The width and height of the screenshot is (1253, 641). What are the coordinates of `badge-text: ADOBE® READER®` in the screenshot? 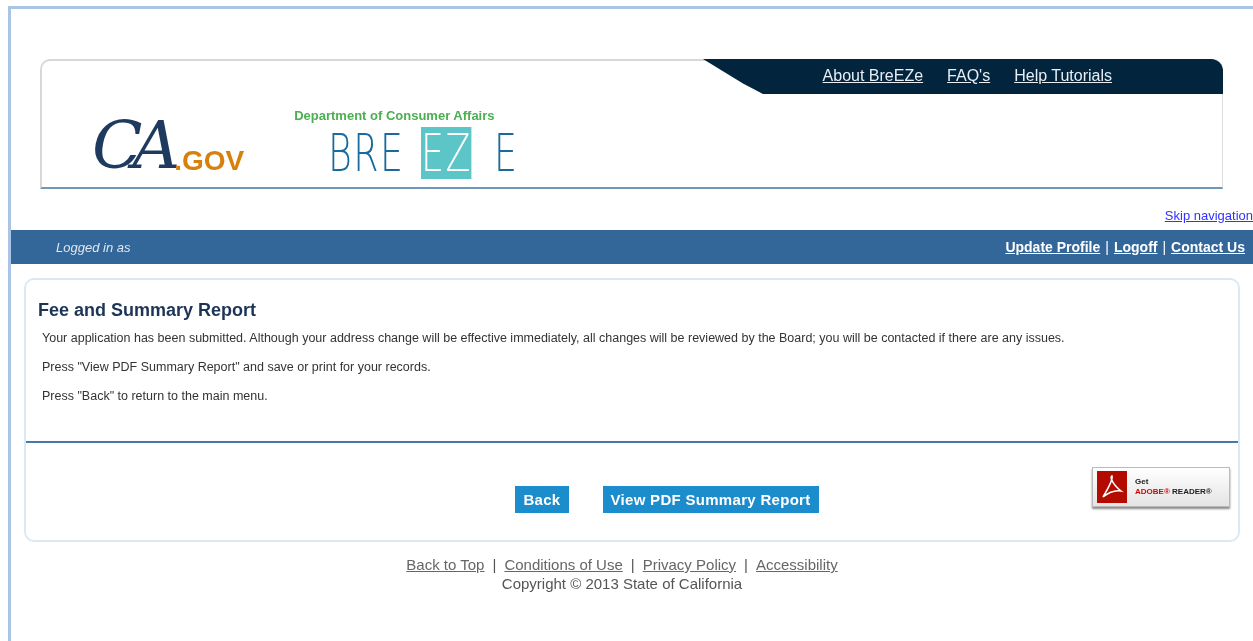 It's located at (1173, 492).